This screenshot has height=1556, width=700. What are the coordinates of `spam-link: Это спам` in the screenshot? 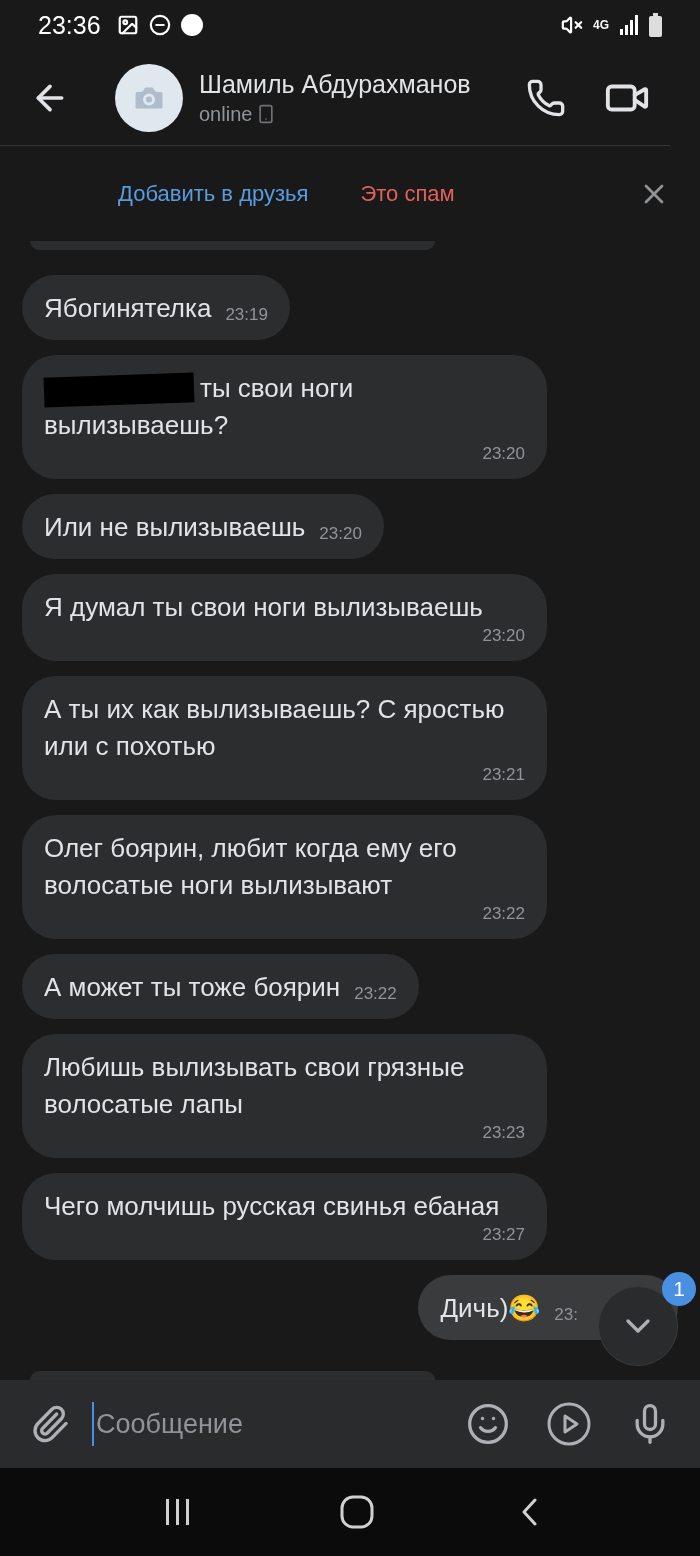 It's located at (407, 193).